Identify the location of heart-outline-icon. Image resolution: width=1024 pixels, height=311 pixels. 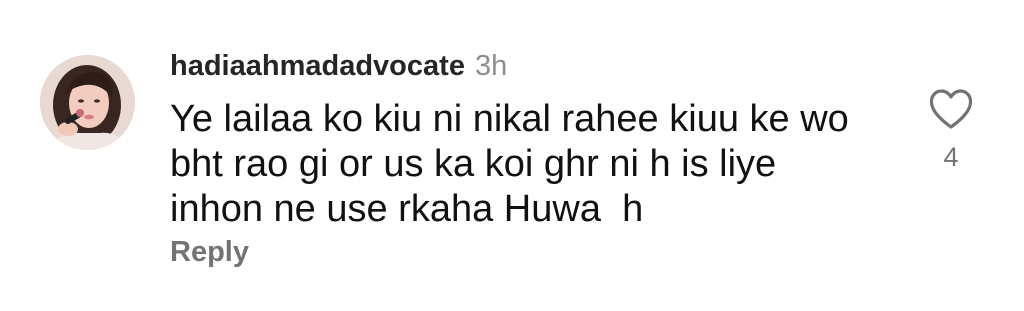
(951, 109).